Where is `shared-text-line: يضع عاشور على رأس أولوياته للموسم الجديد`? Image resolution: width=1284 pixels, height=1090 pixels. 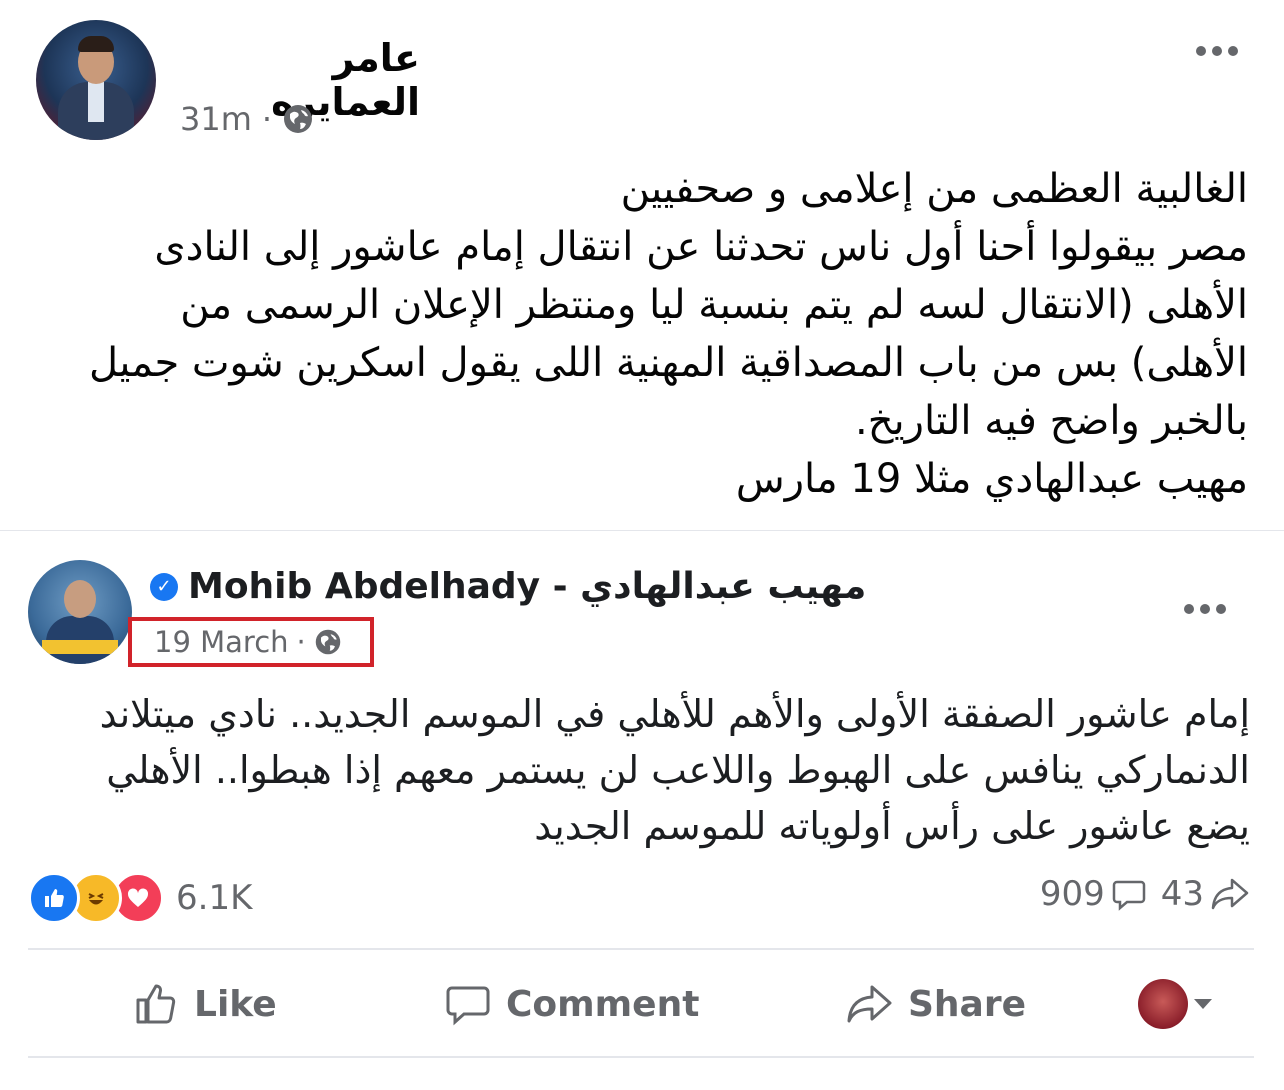
shared-text-line: يضع عاشور على رأس أولوياته للموسم الجديد is located at coordinates (892, 826).